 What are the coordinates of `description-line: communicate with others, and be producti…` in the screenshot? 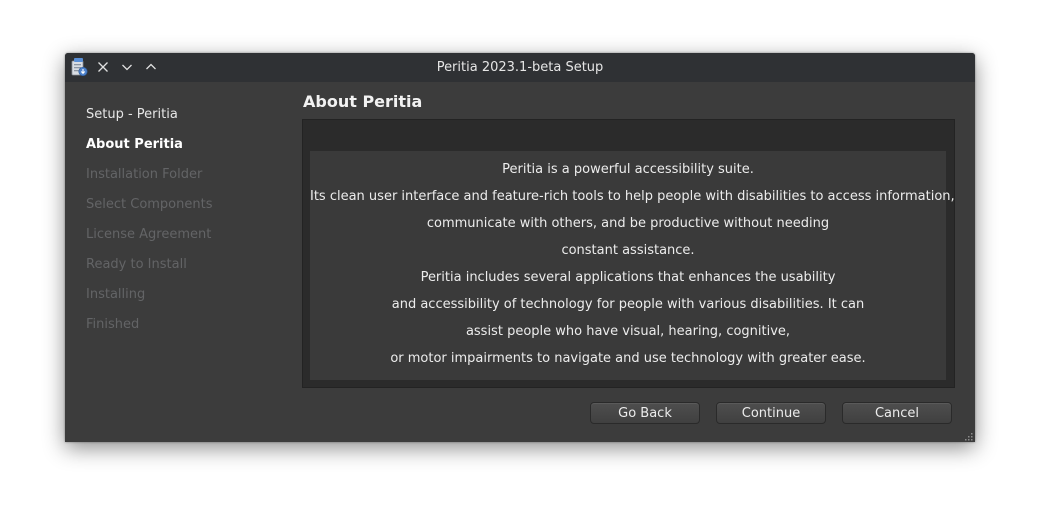 It's located at (628, 223).